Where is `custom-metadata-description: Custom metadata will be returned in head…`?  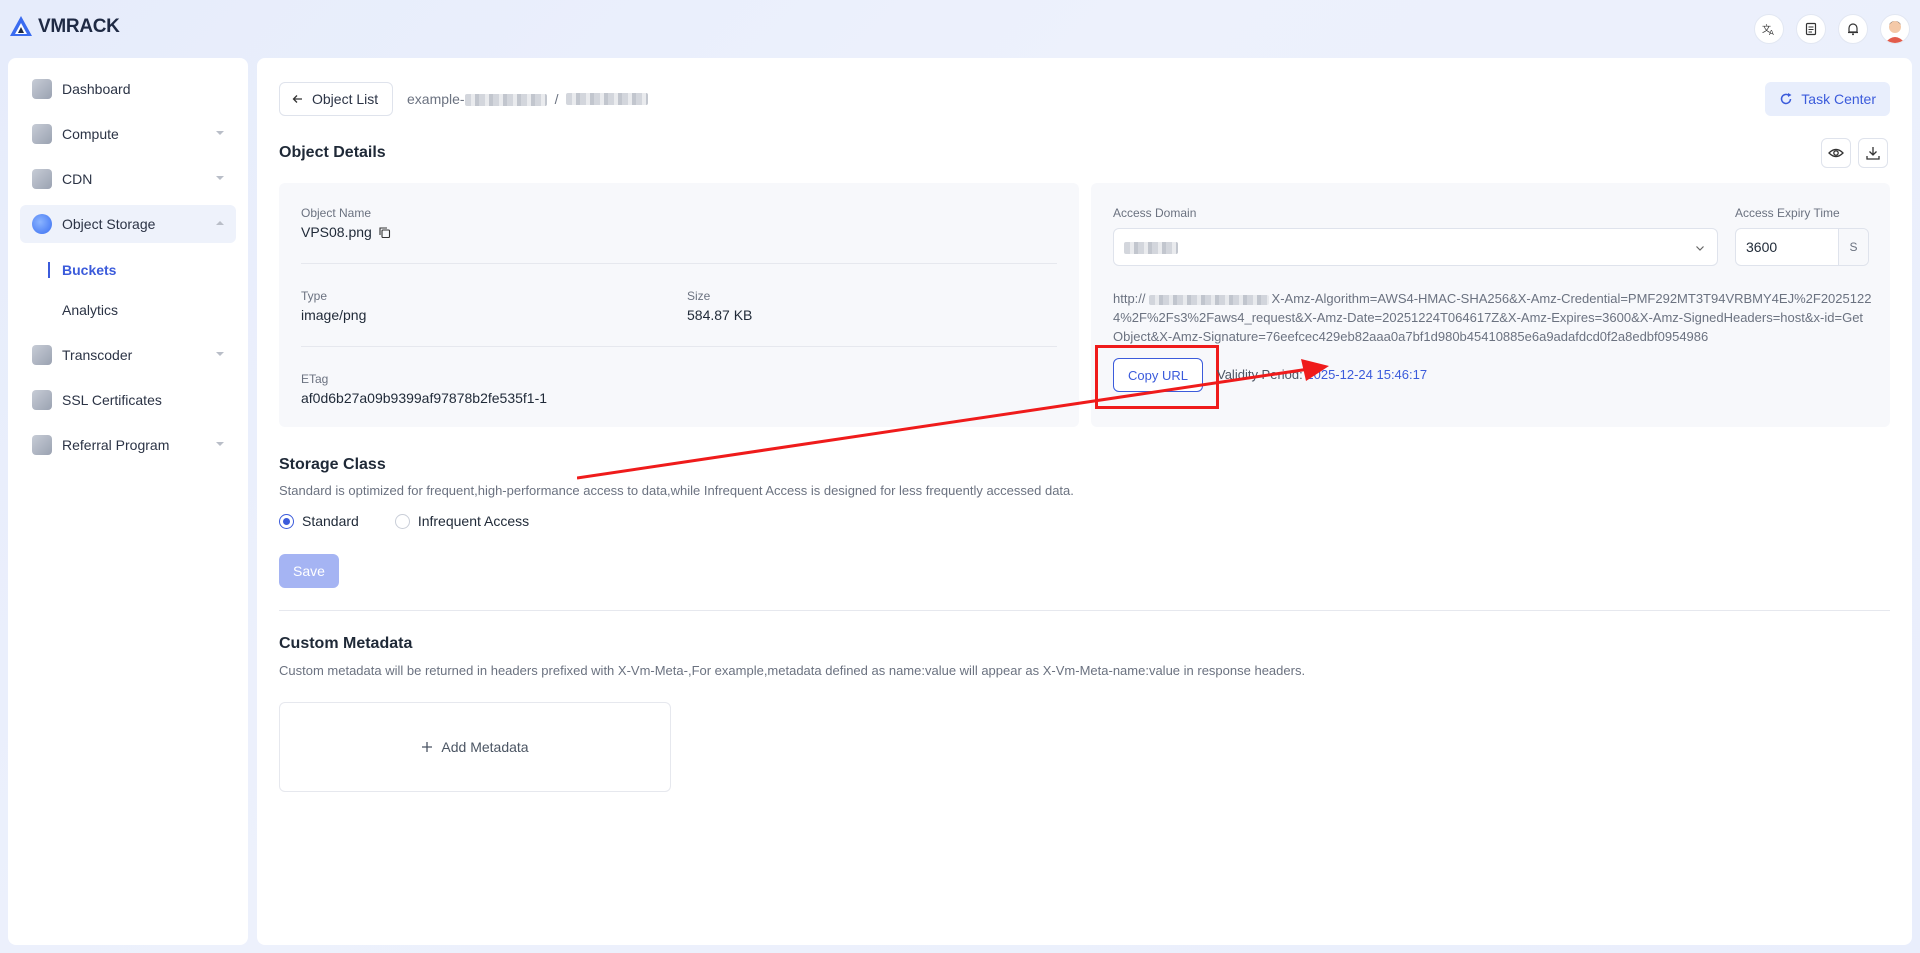 custom-metadata-description: Custom metadata will be returned in head… is located at coordinates (792, 670).